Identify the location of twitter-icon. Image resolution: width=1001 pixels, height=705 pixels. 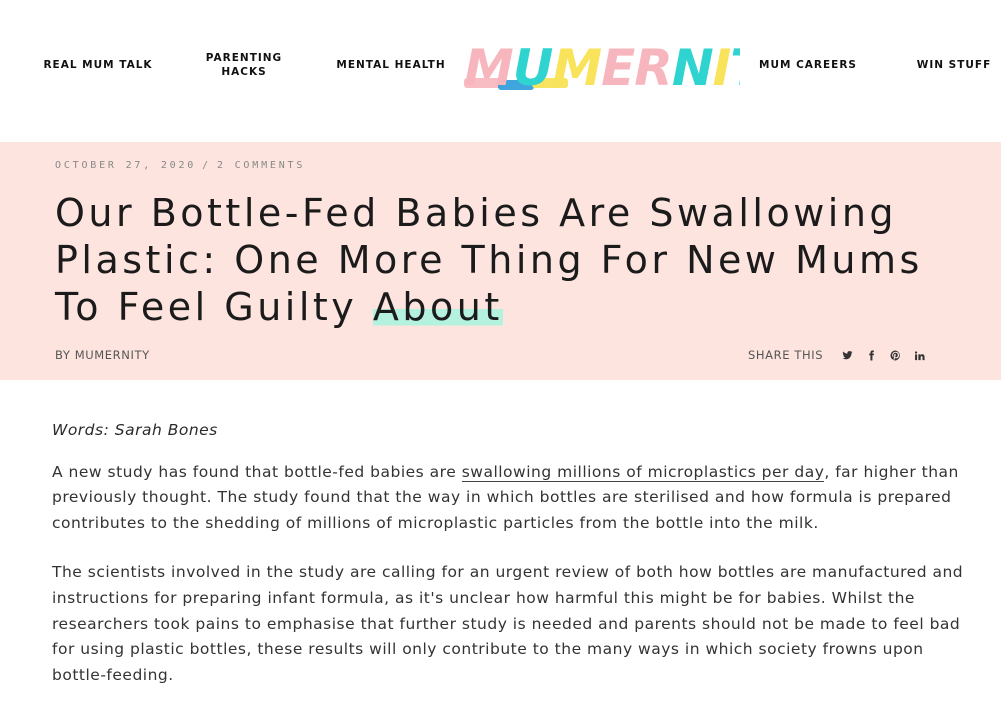
(847, 355).